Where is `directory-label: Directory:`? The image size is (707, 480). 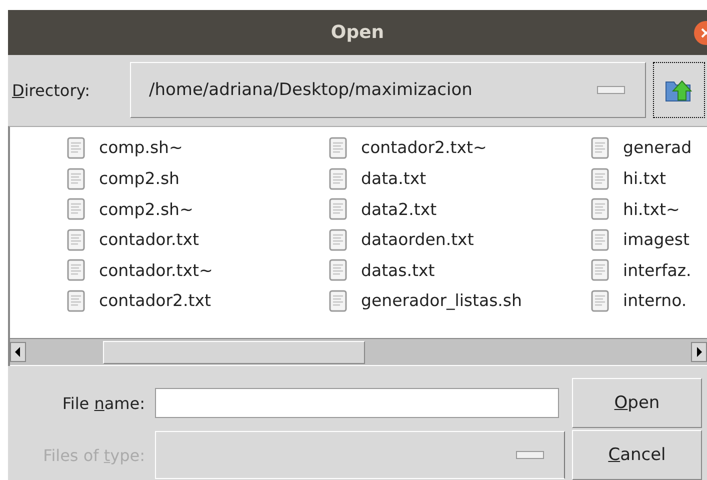 directory-label: Directory: is located at coordinates (51, 90).